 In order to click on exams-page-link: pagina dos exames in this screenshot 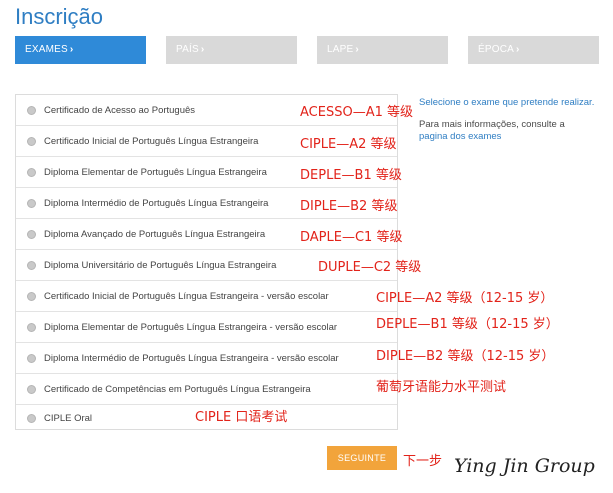, I will do `click(460, 136)`.